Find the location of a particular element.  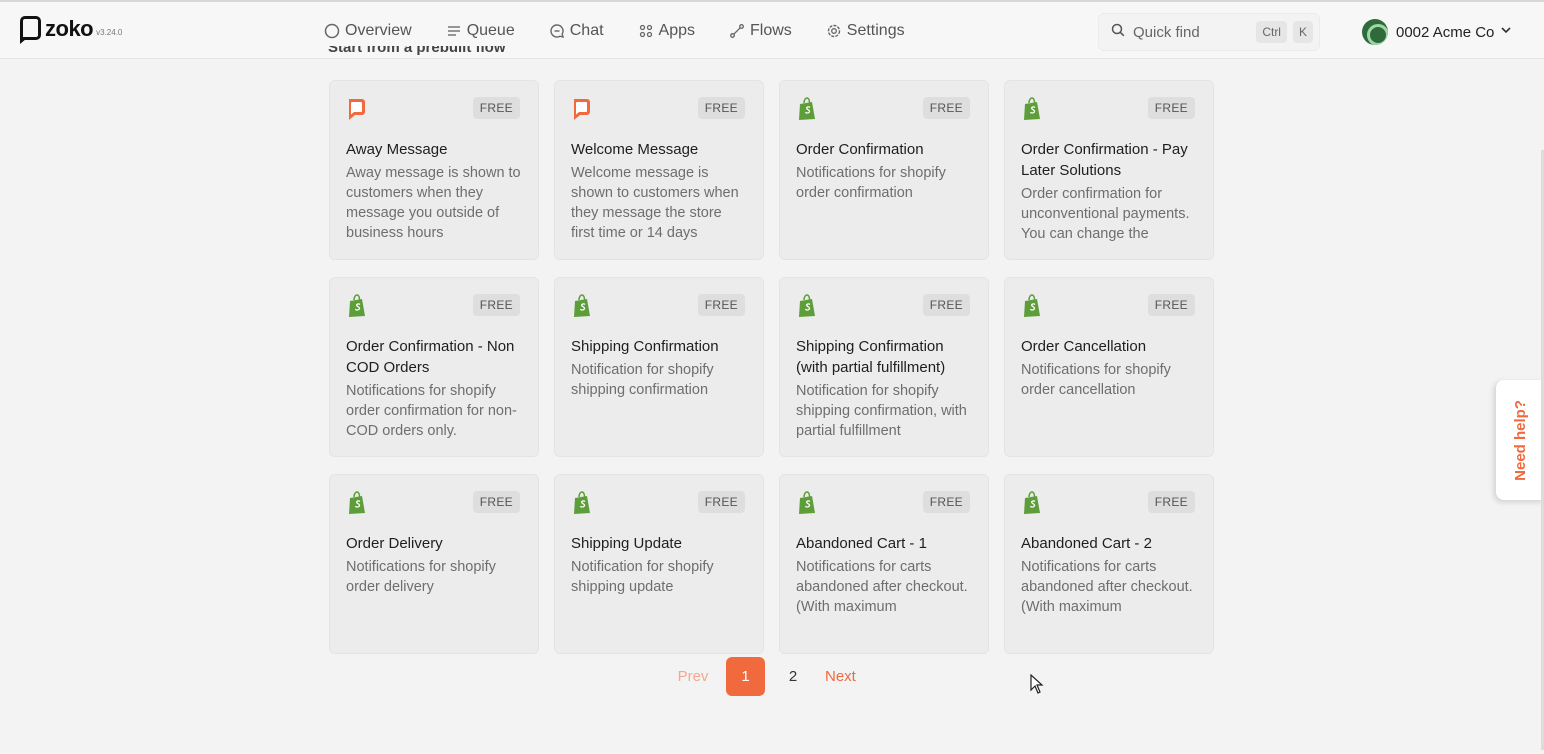

app-version: v3.24.0 is located at coordinates (109, 32).